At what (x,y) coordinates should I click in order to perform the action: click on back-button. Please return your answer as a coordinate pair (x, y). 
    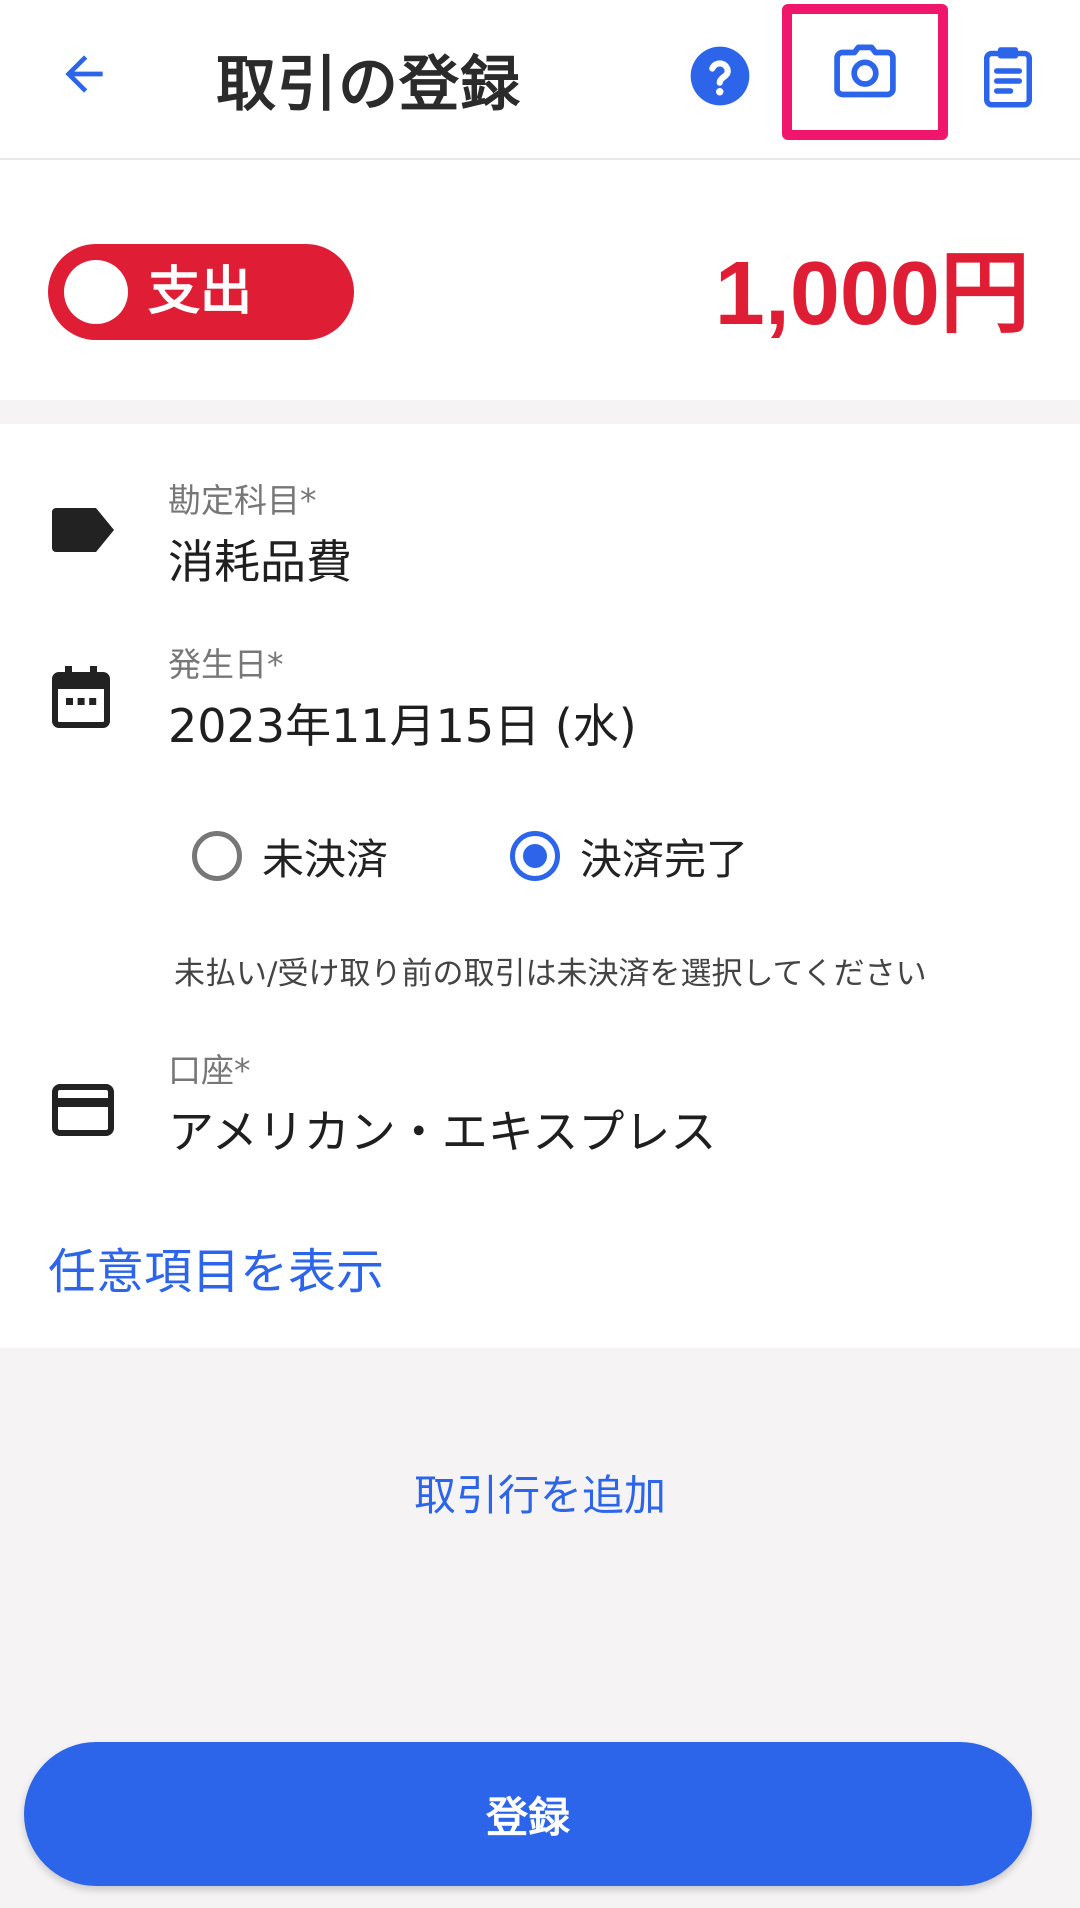
    Looking at the image, I should click on (84, 74).